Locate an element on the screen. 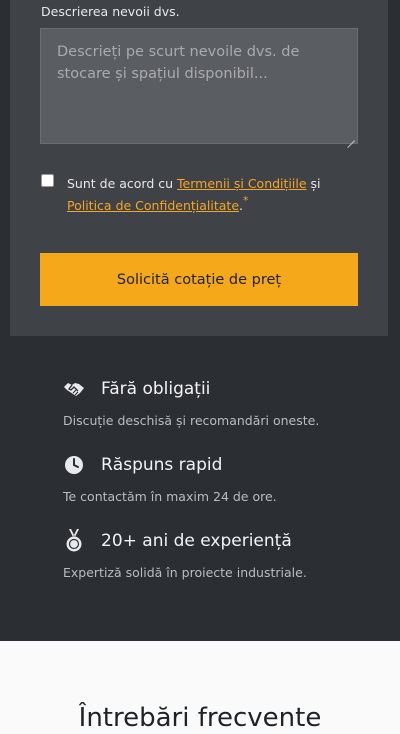 The height and width of the screenshot is (734, 400). feature-title: Fără obligații is located at coordinates (156, 389).